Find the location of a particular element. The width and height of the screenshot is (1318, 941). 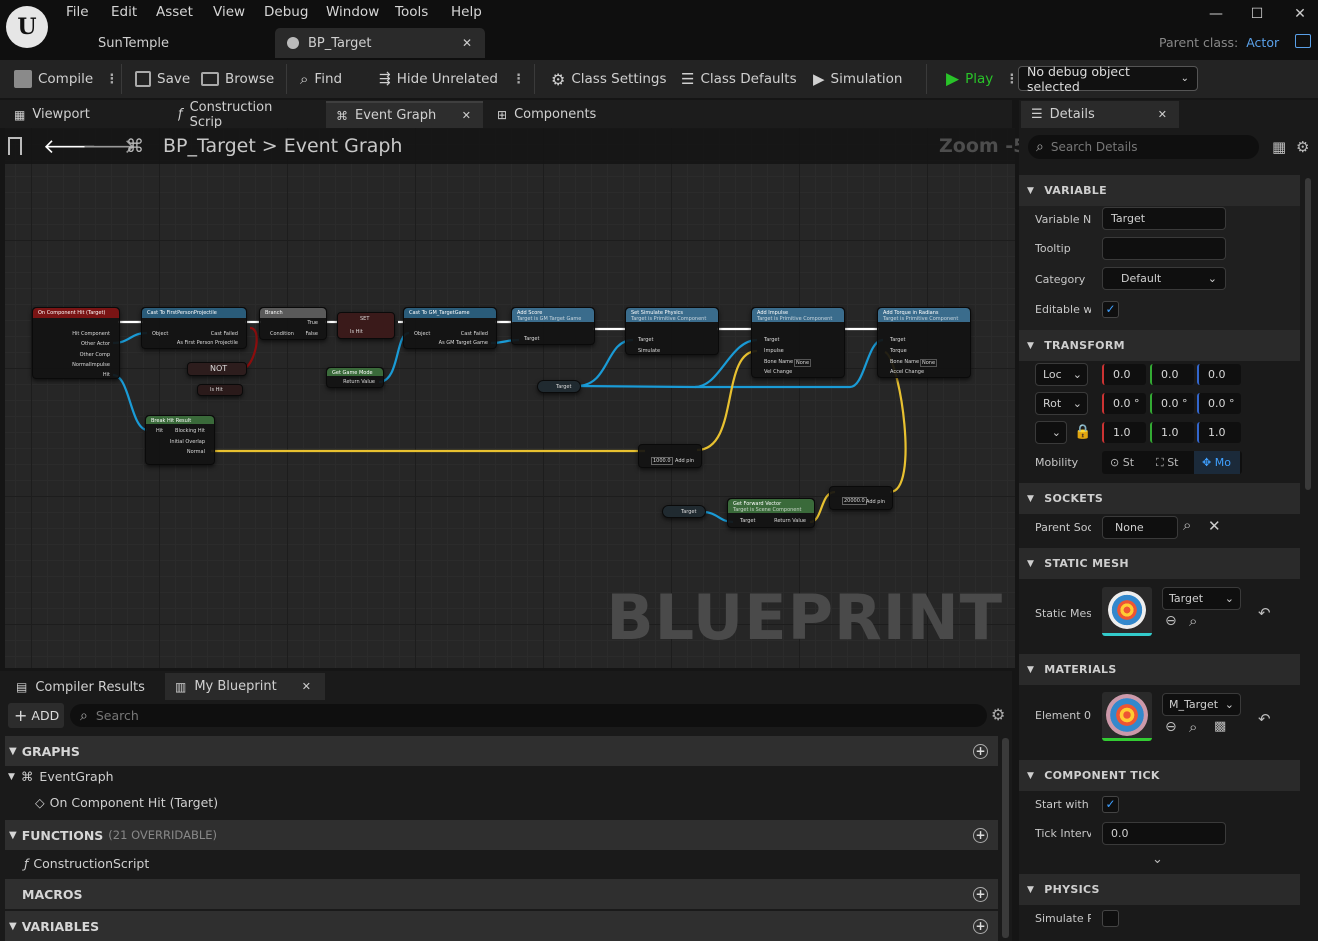

menu-view: View is located at coordinates (229, 12).